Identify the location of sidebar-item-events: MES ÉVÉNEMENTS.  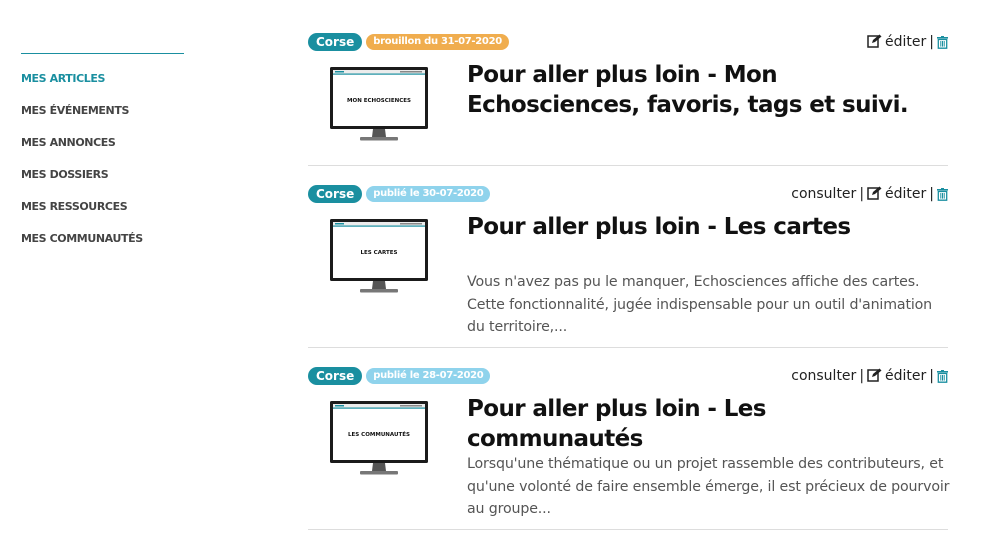
(102, 119).